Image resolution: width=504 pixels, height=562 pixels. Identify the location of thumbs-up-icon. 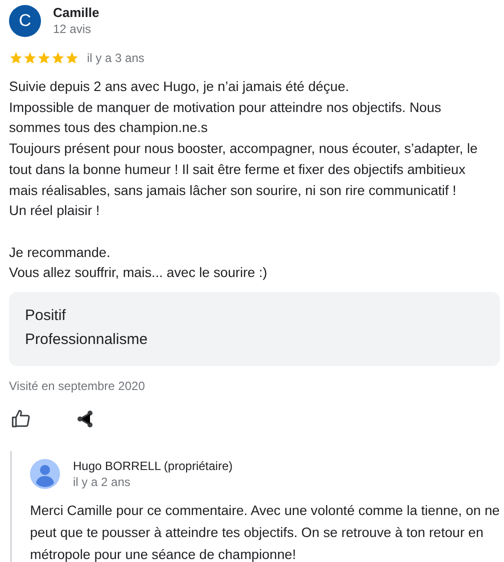
(21, 419).